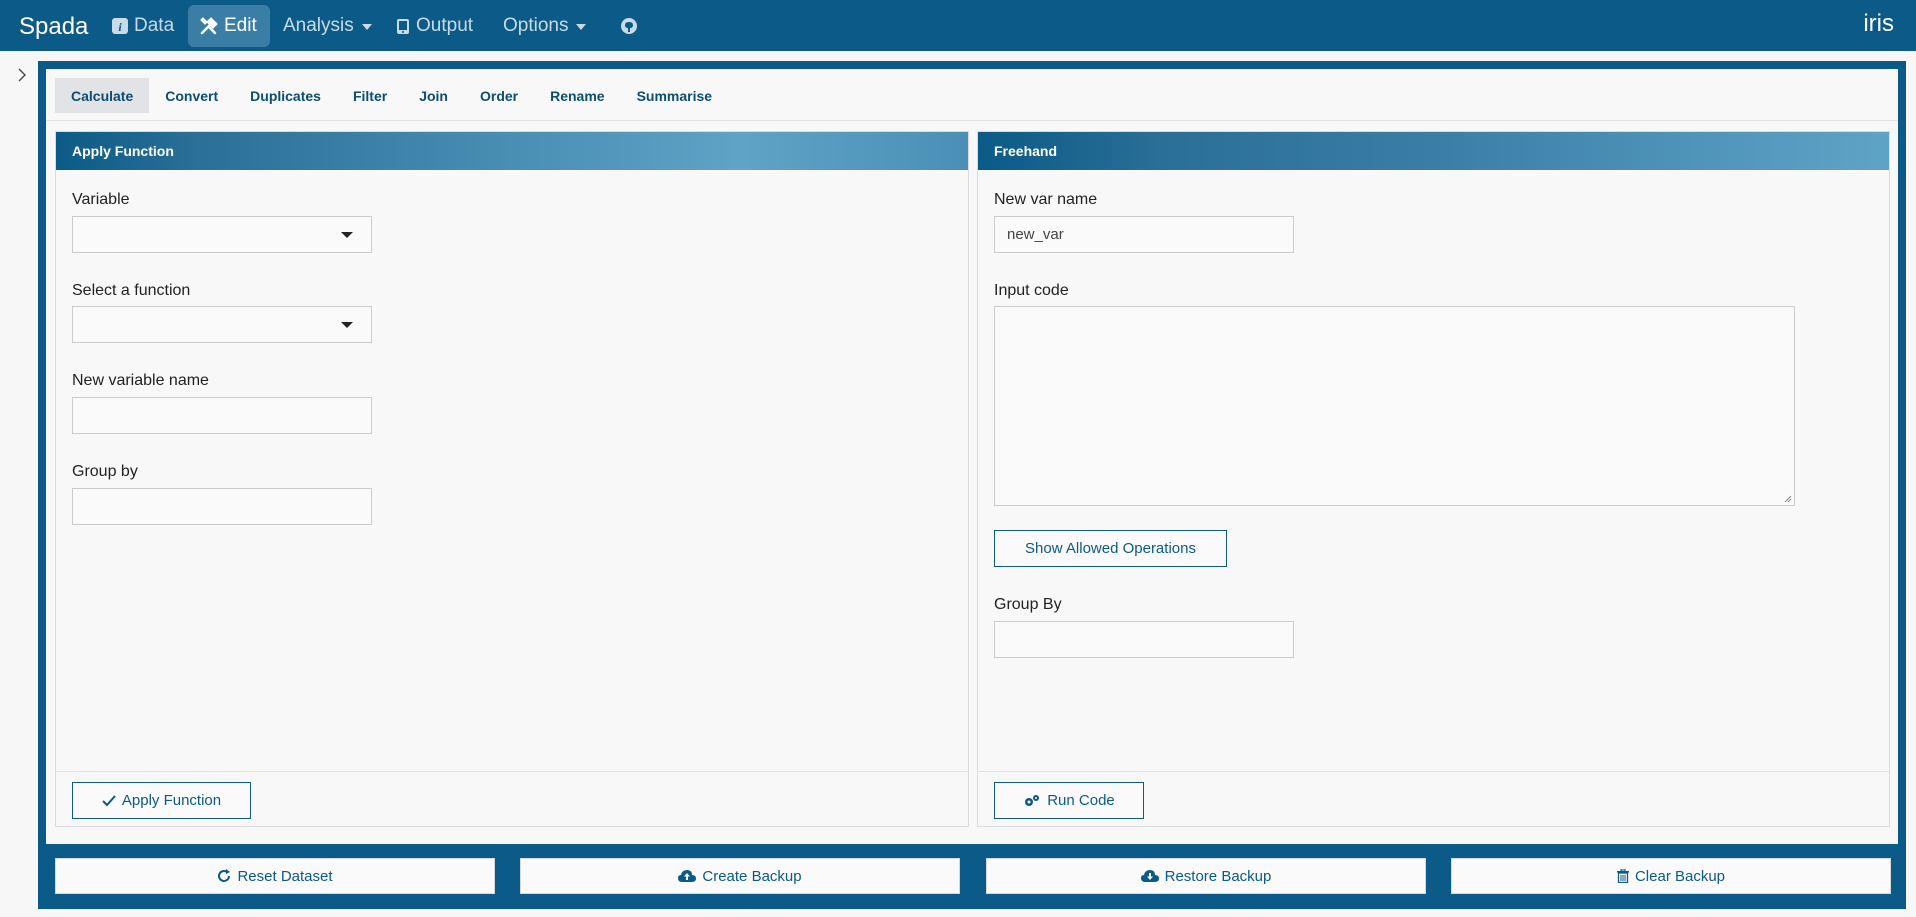  What do you see at coordinates (1144, 639) in the screenshot?
I see `freehand-group-by-input` at bounding box center [1144, 639].